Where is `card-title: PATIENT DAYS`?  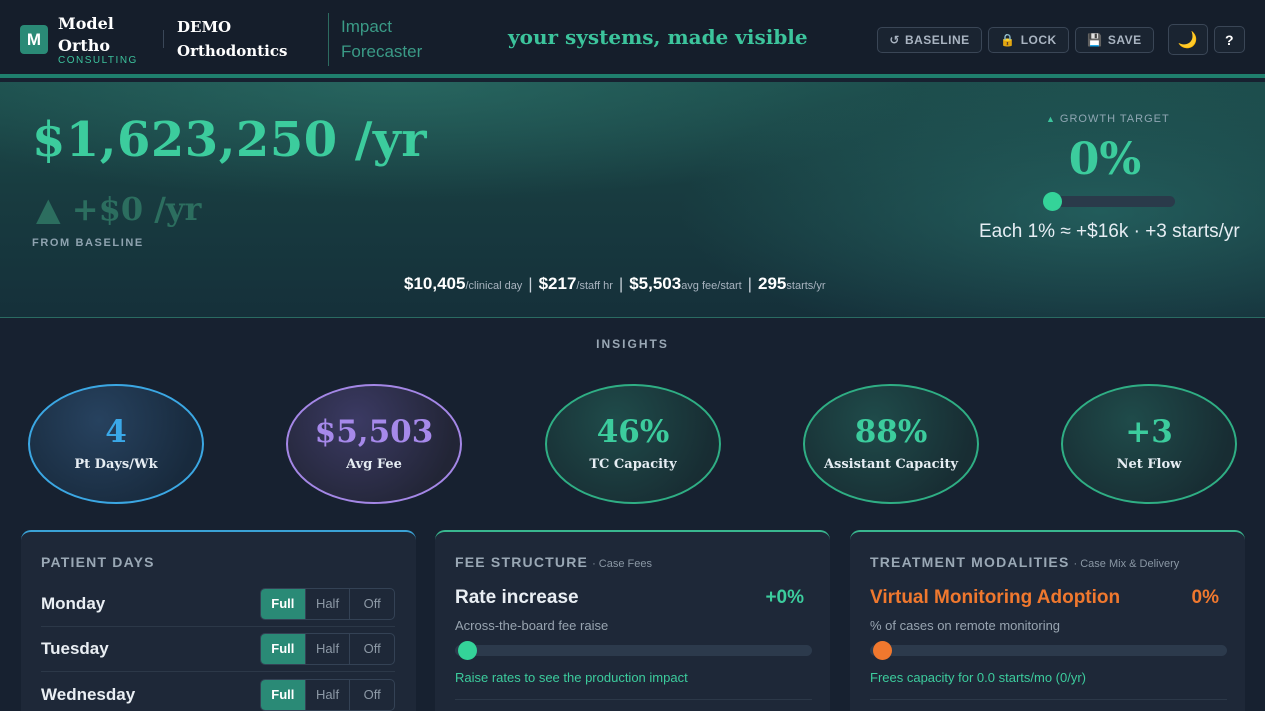 card-title: PATIENT DAYS is located at coordinates (98, 562).